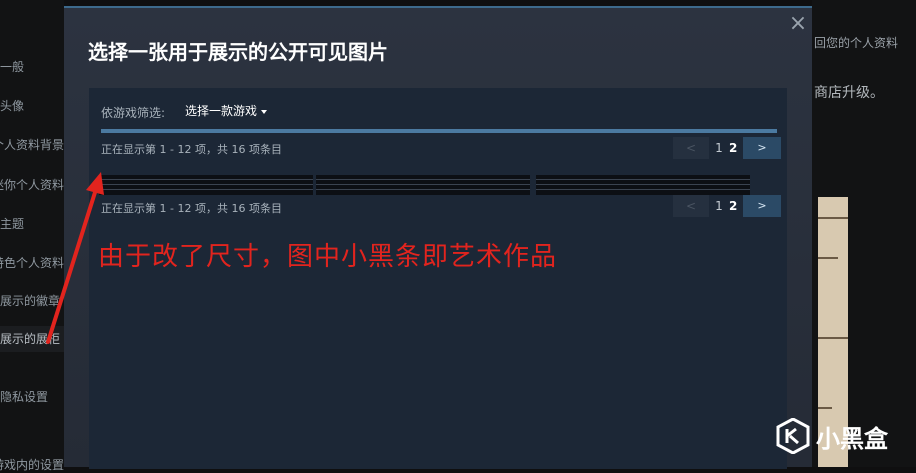 Image resolution: width=916 pixels, height=473 pixels. I want to click on watermark: 小黑盒, so click(832, 436).